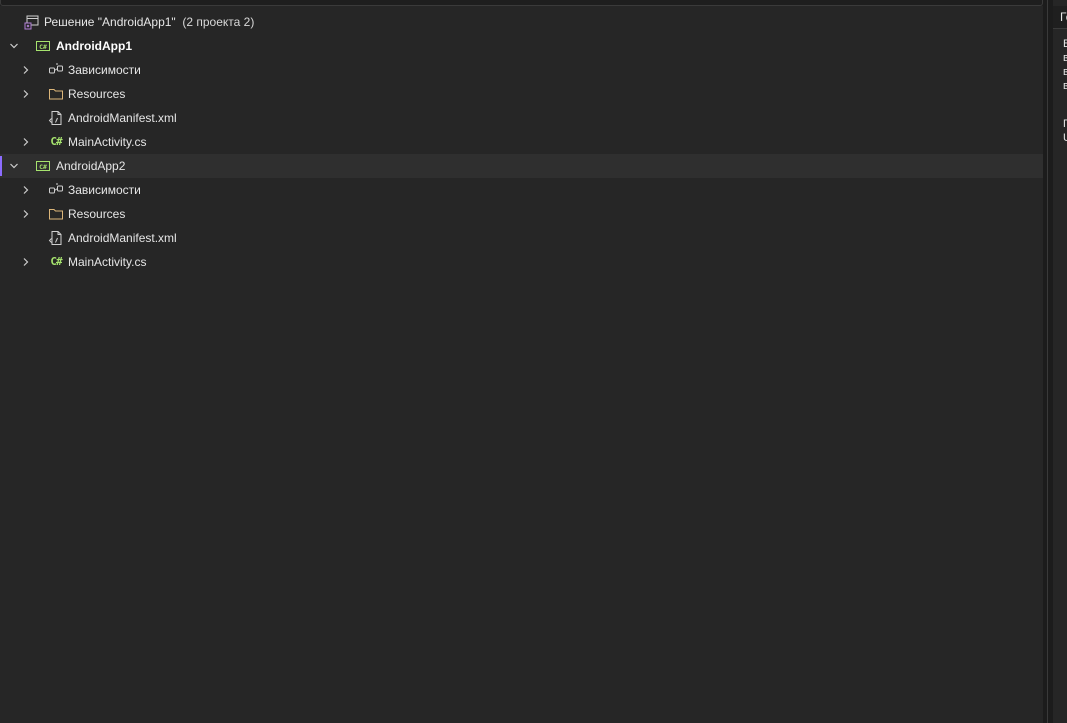 The image size is (1067, 723). Describe the element at coordinates (521, 46) in the screenshot. I see `project-node-androidapp1: C# AndroidApp1` at that location.